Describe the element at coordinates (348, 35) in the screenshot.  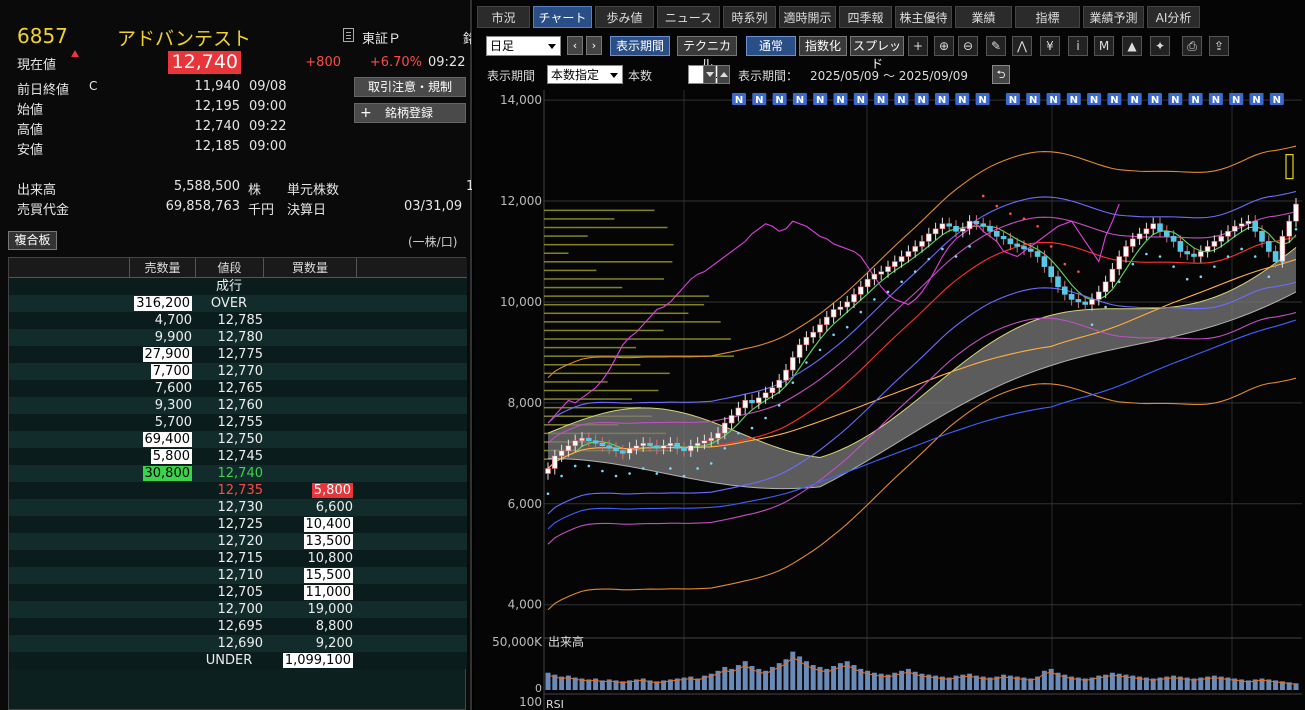
I see `document-icon` at that location.